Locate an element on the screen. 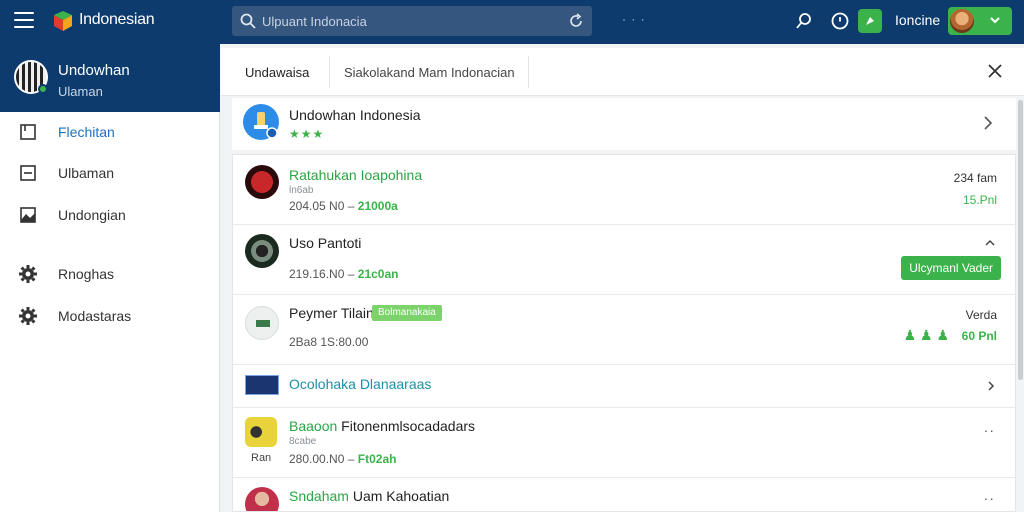 Image resolution: width=1024 pixels, height=512 pixels. top-bar: Indonesian · · · Ioncine is located at coordinates (512, 22).